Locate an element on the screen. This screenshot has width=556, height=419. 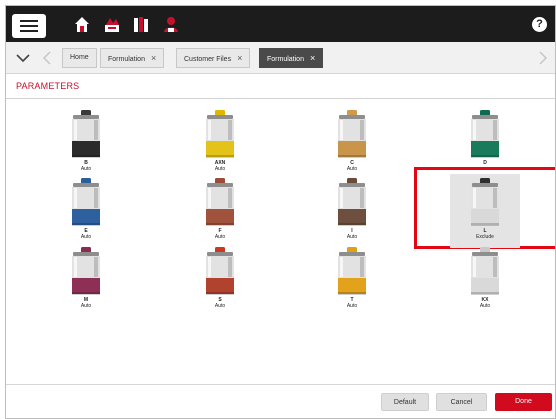
chevron-left-icon is located at coordinates (47, 58).